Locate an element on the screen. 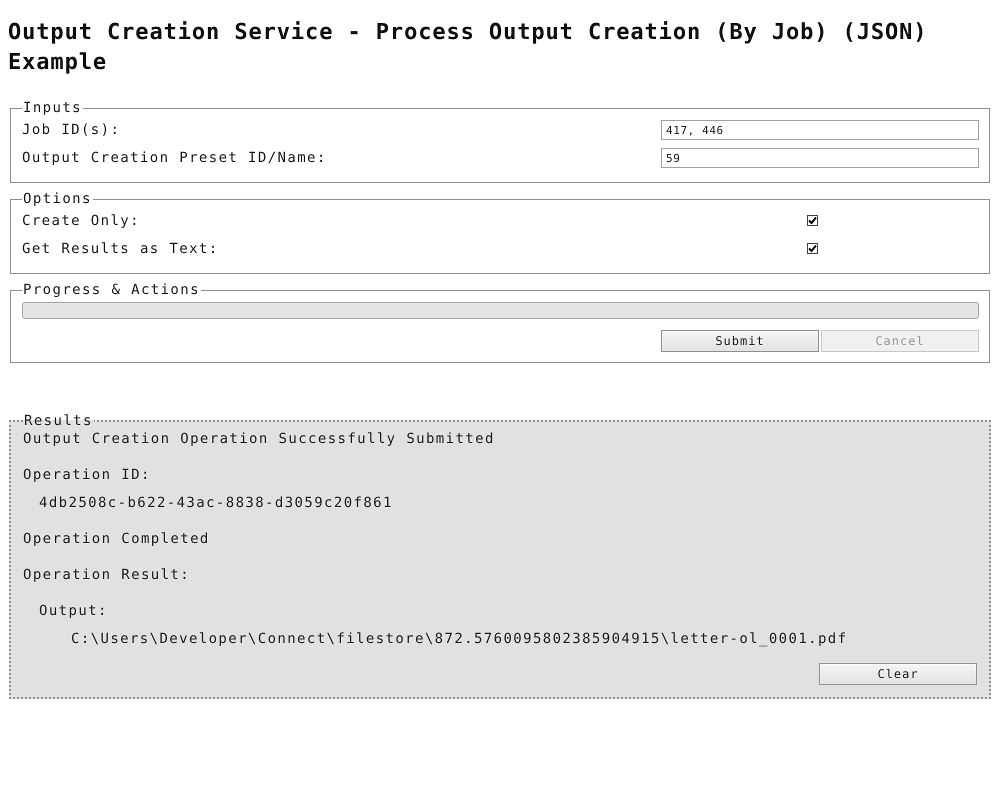 The width and height of the screenshot is (1000, 800). result-text: Operation Result: is located at coordinates (107, 575).